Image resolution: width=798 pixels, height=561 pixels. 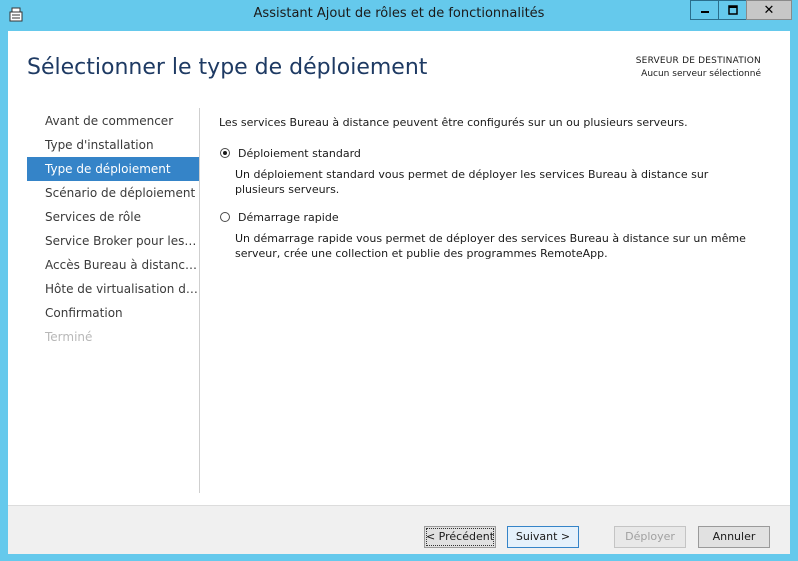 I want to click on close-button: ✕, so click(x=769, y=10).